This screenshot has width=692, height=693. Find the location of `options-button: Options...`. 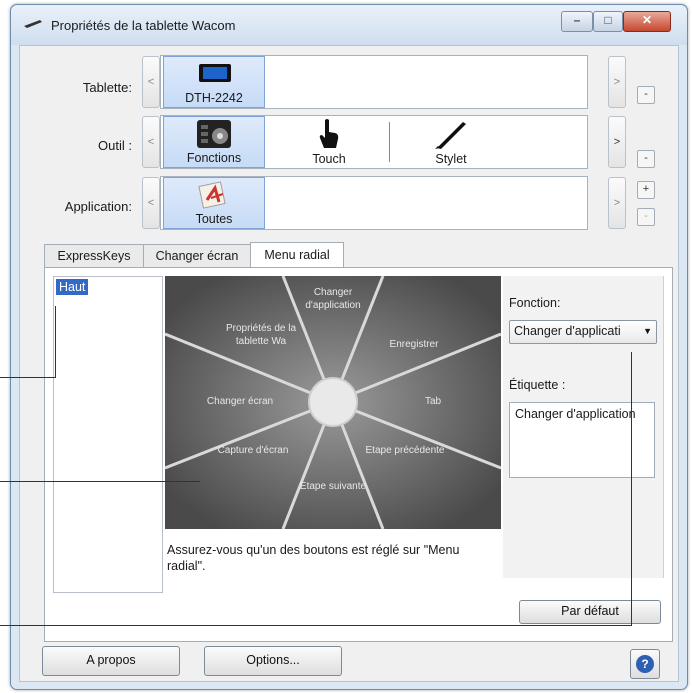

options-button: Options... is located at coordinates (273, 661).